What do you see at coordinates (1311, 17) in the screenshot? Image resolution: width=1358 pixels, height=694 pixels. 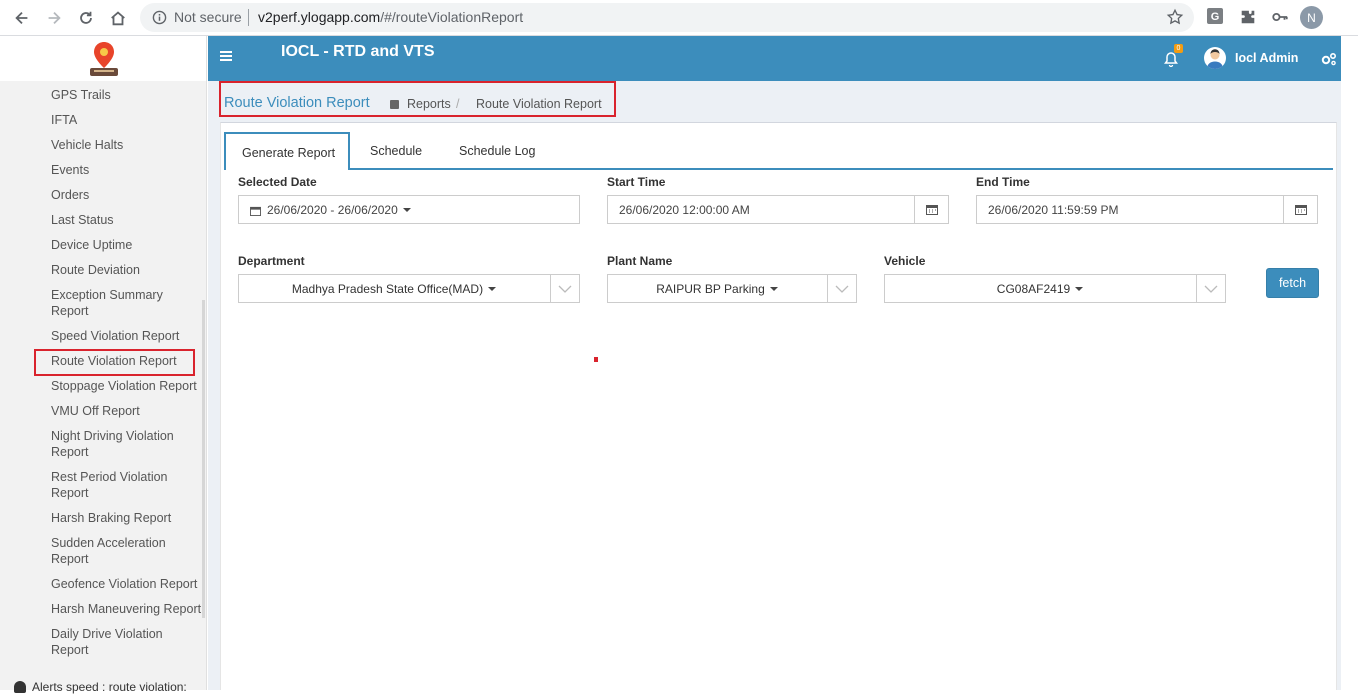 I see `profile-avatar: N` at bounding box center [1311, 17].